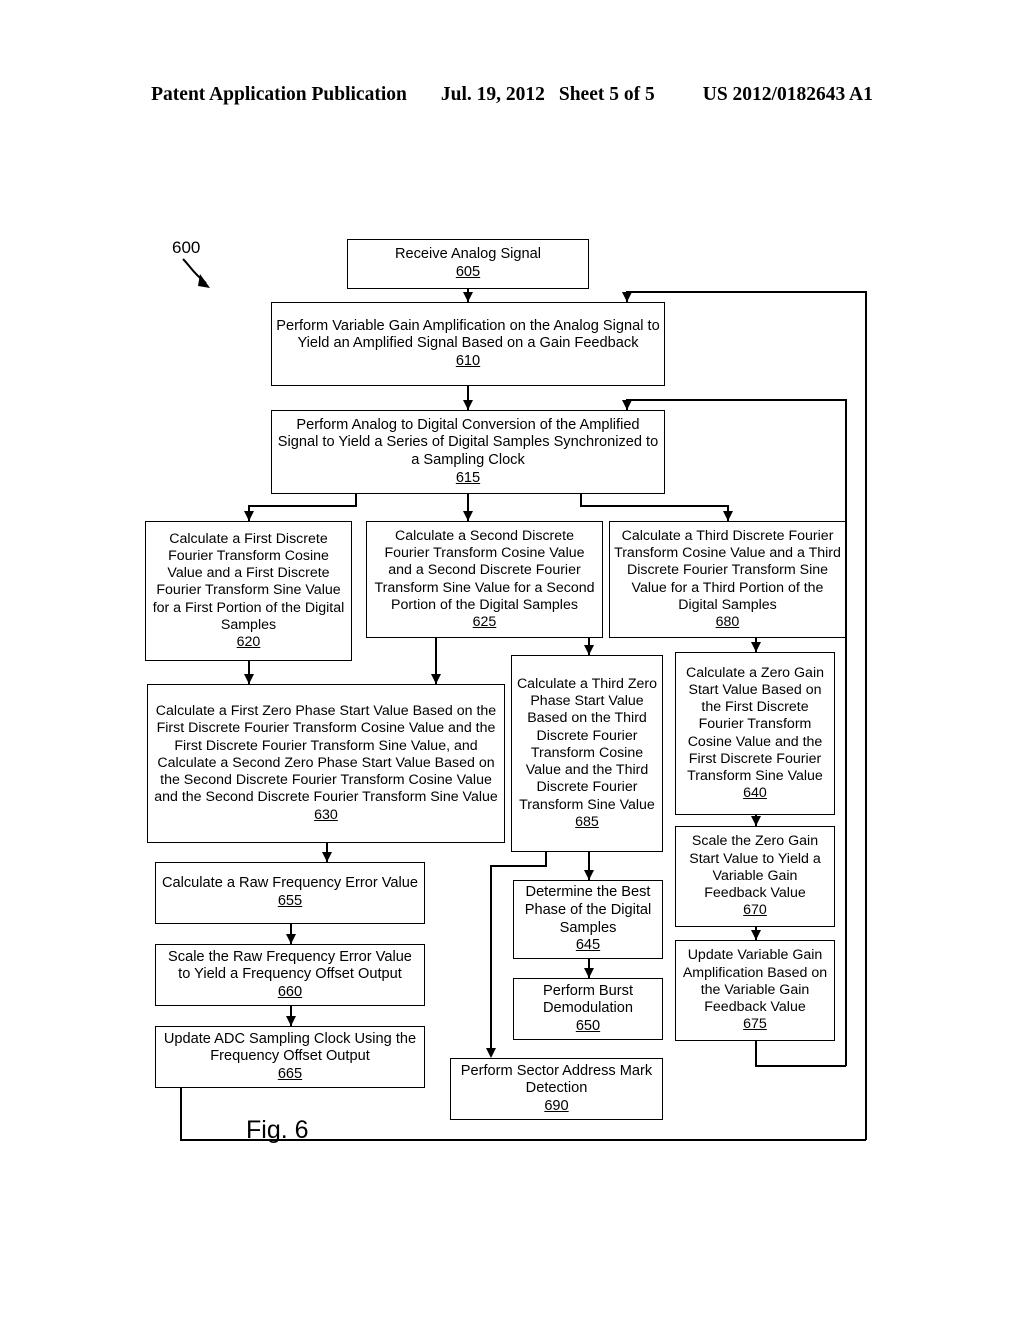 Image resolution: width=1024 pixels, height=1320 pixels. Describe the element at coordinates (556, 1079) in the screenshot. I see `node-690-text: Perform Sector Address Mark Detection` at that location.